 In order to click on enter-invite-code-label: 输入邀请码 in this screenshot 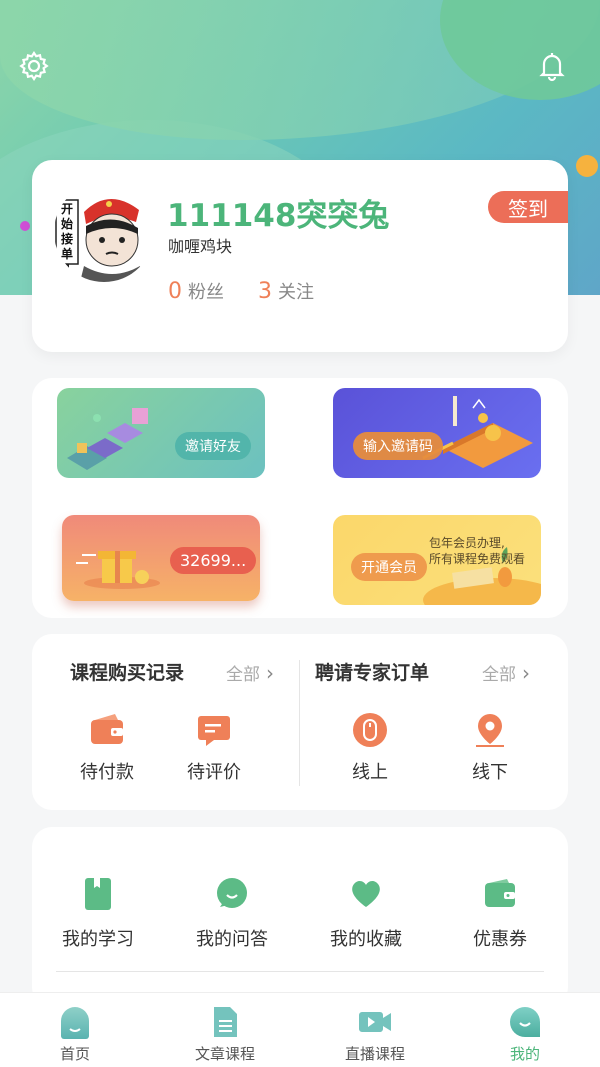, I will do `click(398, 446)`.